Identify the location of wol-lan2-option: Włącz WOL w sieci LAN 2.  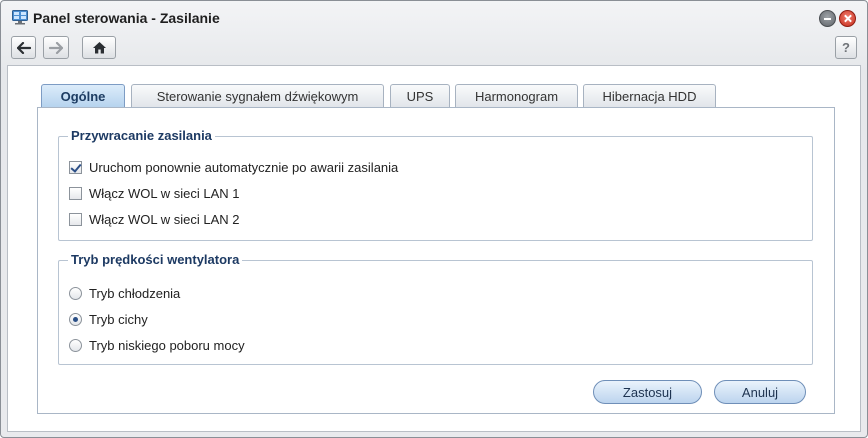
(154, 219).